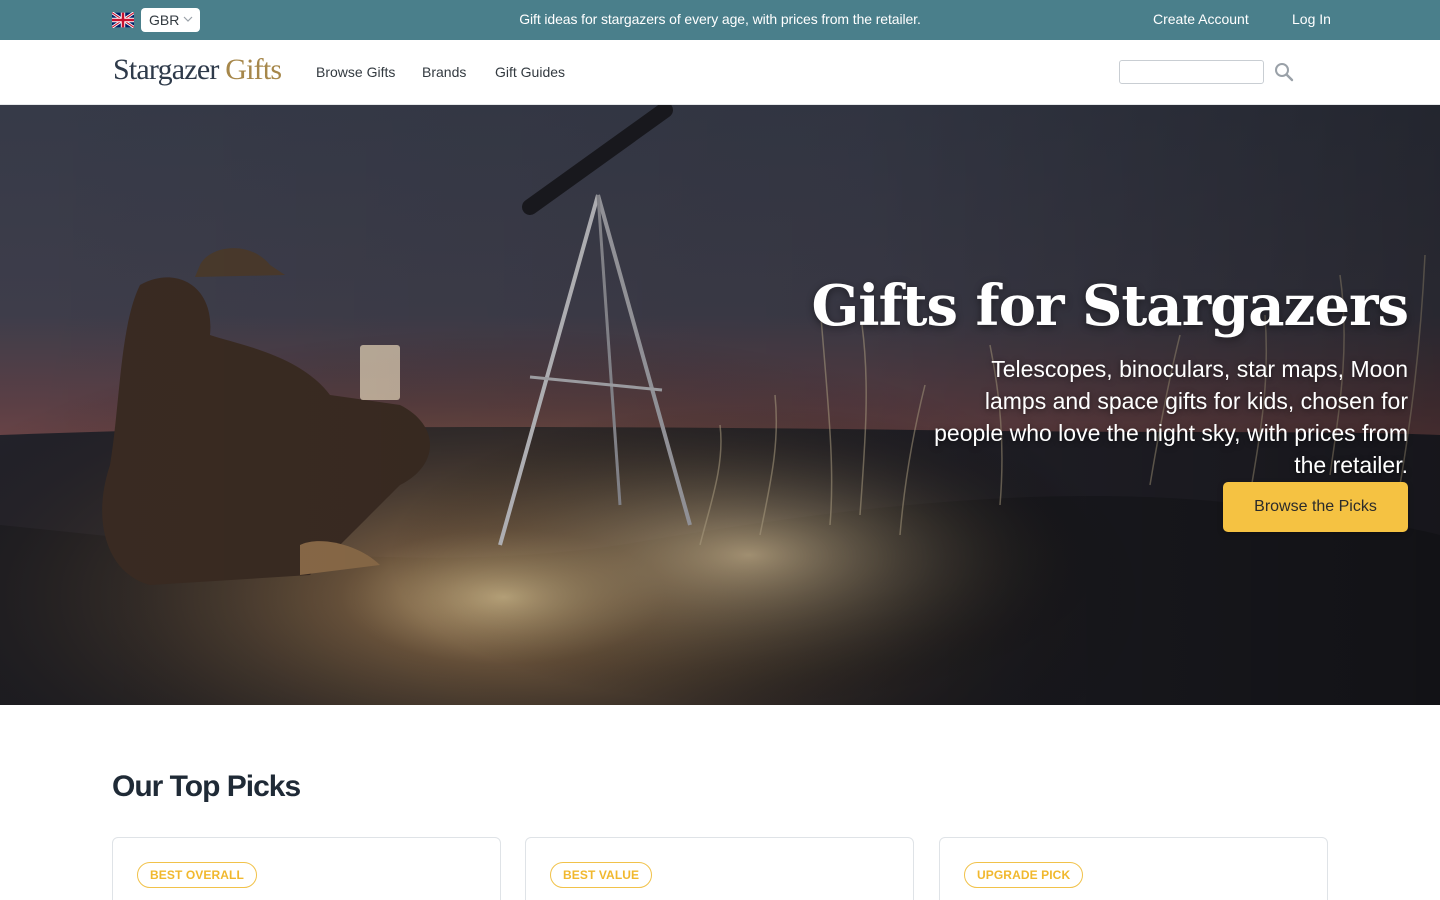 This screenshot has height=900, width=1440. What do you see at coordinates (253, 69) in the screenshot?
I see `logo-text-secondary: Gifts` at bounding box center [253, 69].